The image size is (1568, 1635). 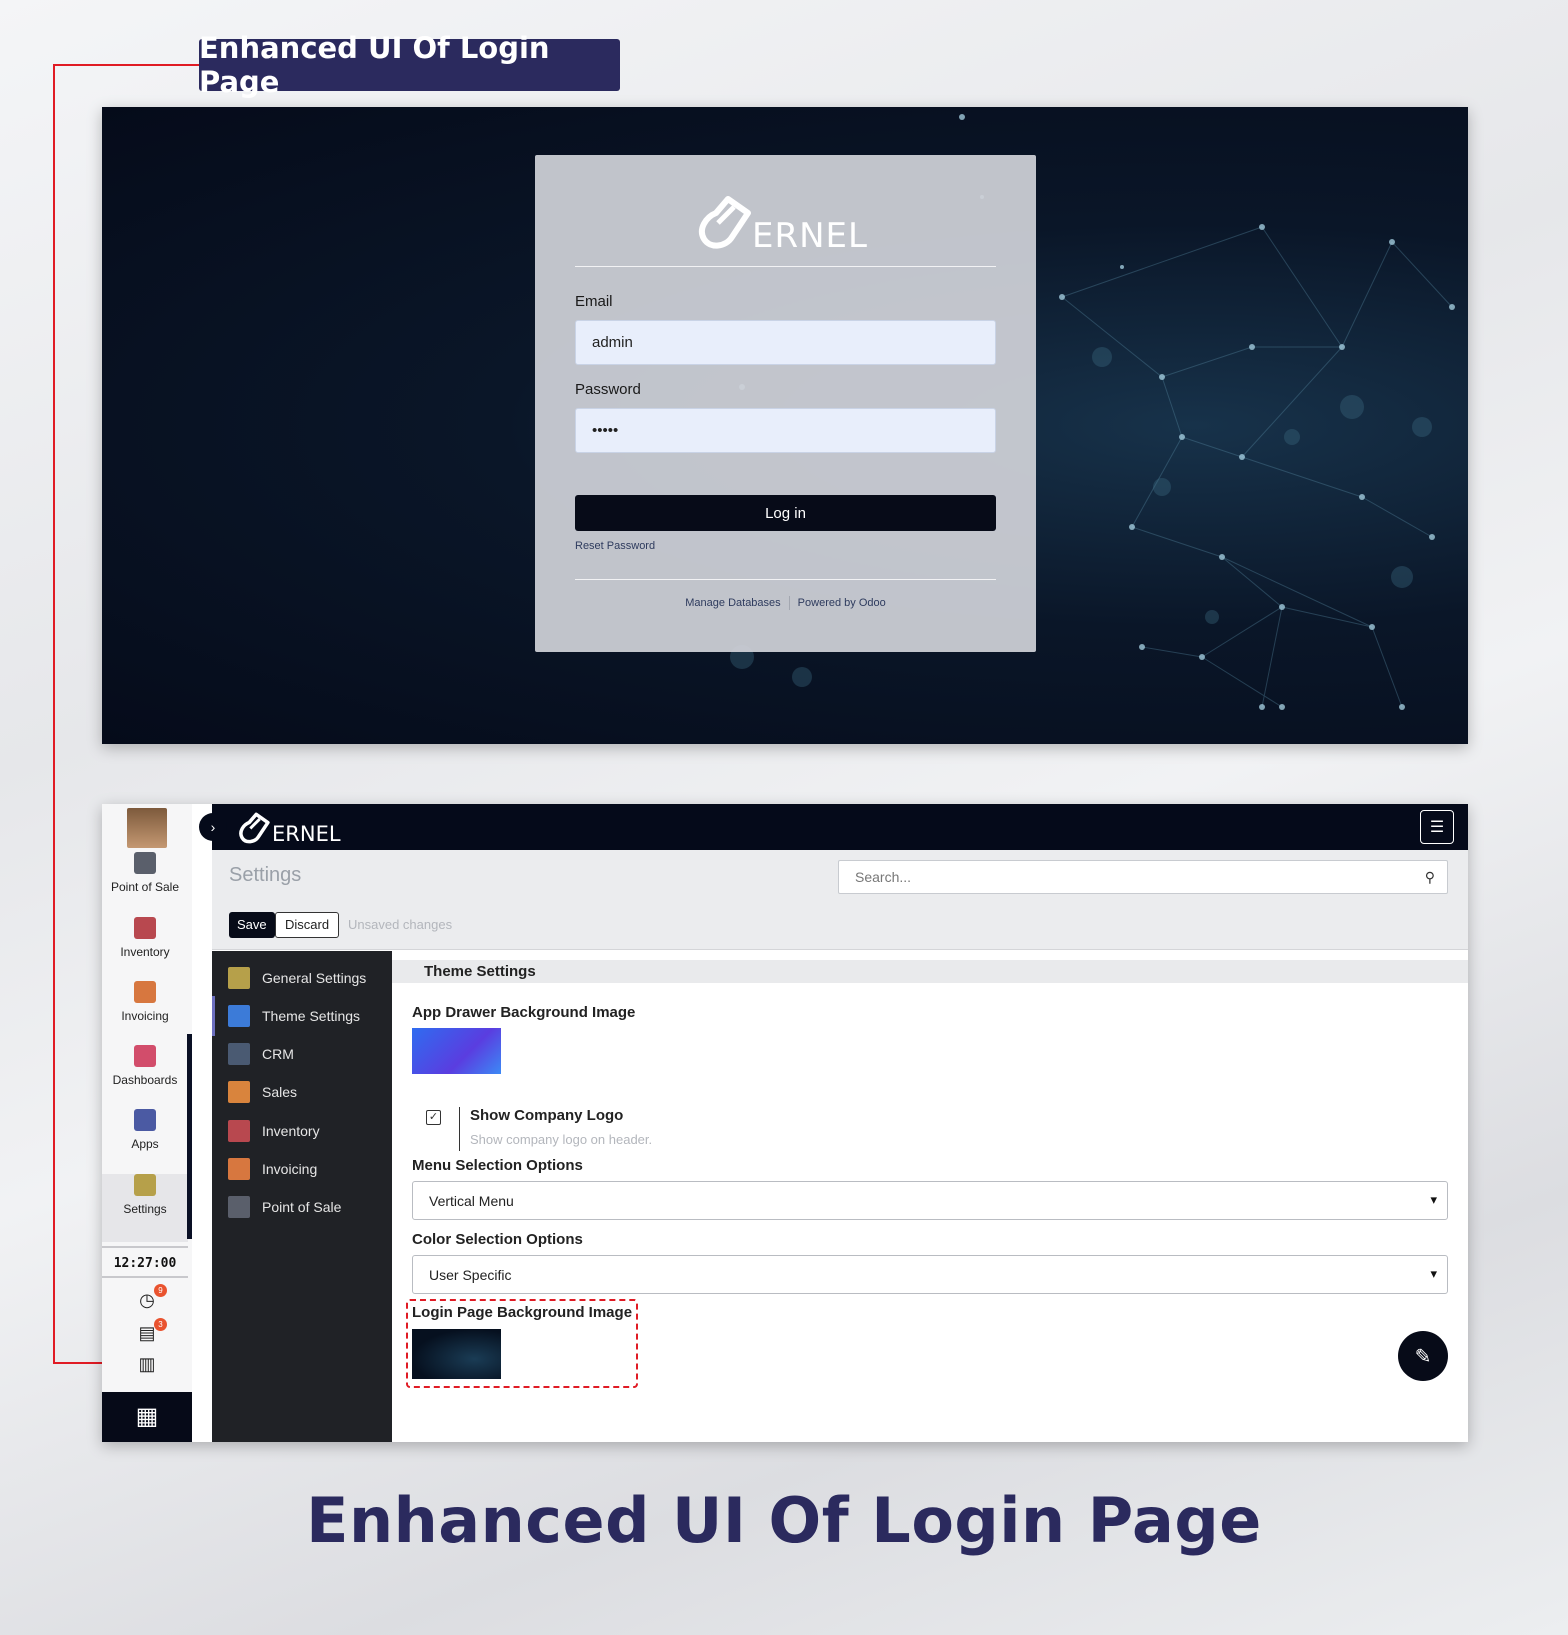 I want to click on color-selection-value: User Specific, so click(x=470, y=1274).